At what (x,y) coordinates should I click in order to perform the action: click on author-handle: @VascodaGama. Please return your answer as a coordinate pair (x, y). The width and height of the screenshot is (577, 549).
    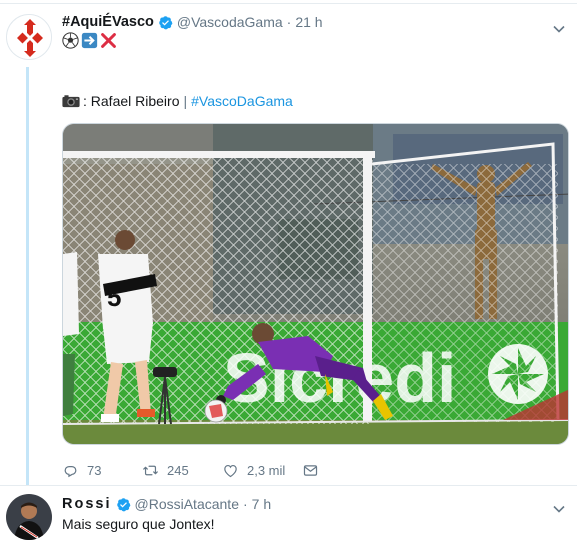
    Looking at the image, I should click on (230, 22).